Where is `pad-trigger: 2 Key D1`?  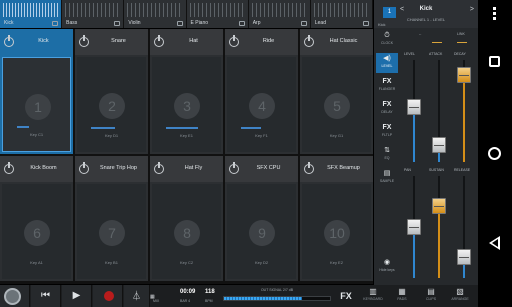 pad-trigger: 2 Key D1 is located at coordinates (111, 104).